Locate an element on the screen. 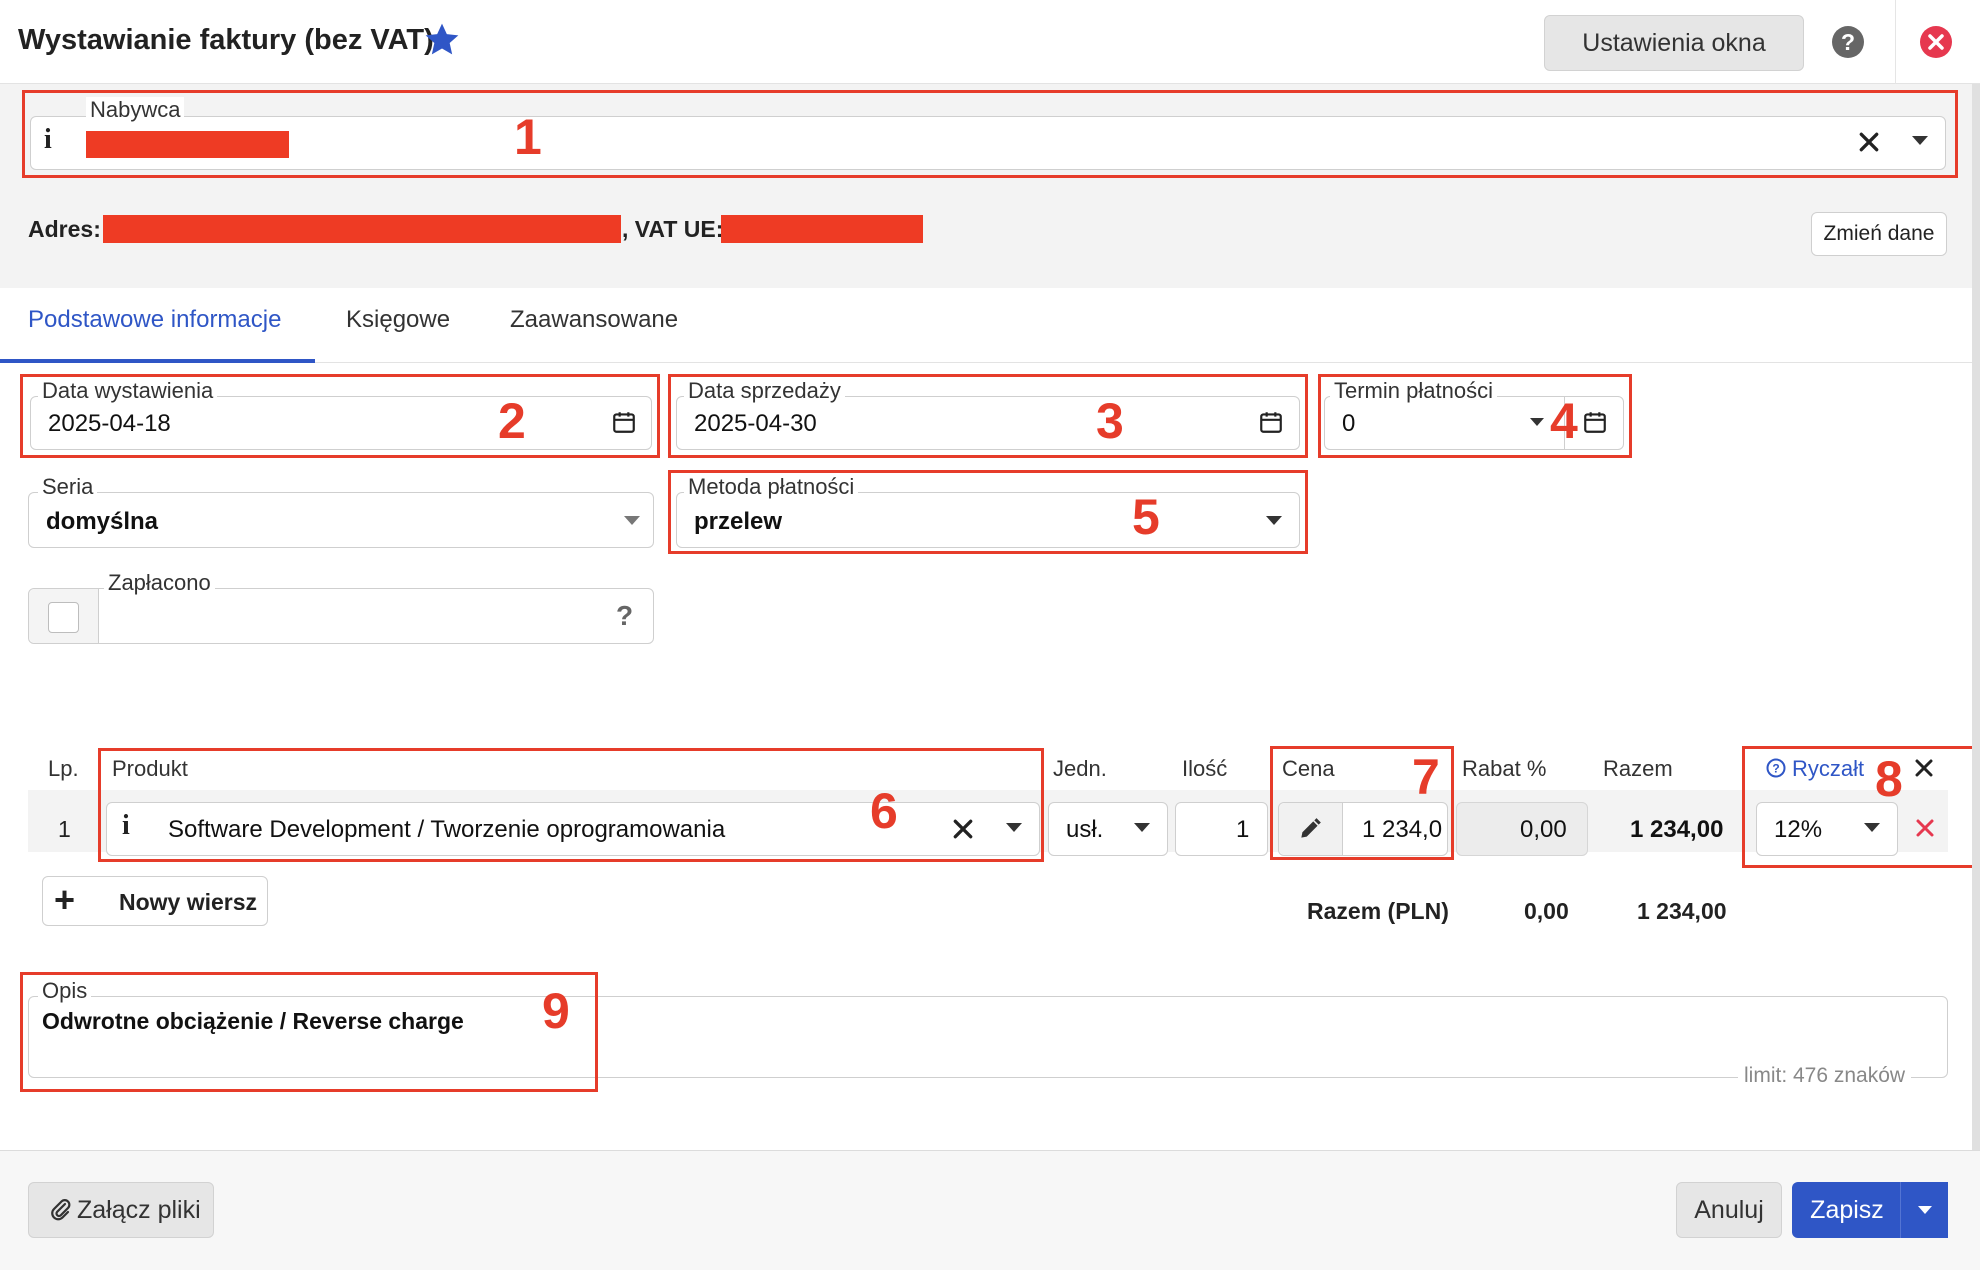 The image size is (1980, 1270). col-header-lp: Lp. is located at coordinates (63, 768).